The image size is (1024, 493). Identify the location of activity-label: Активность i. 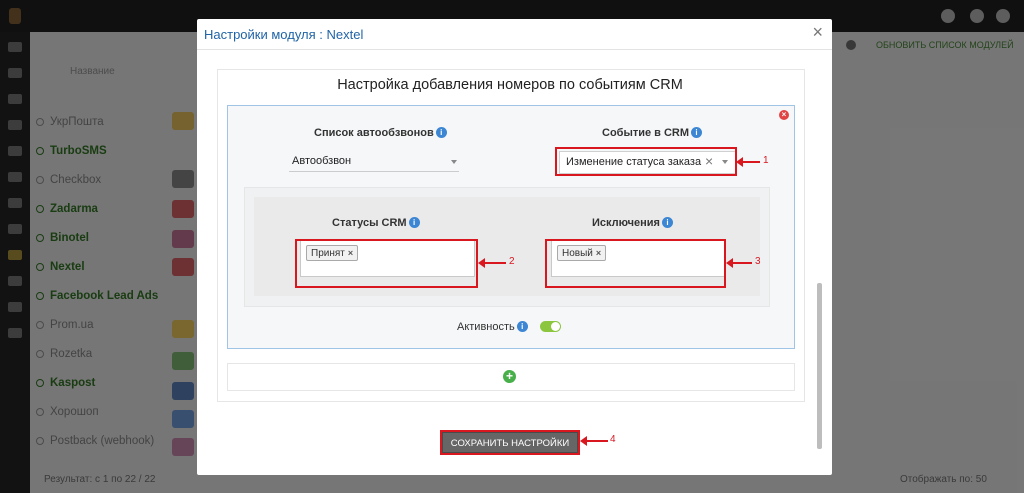
(492, 327).